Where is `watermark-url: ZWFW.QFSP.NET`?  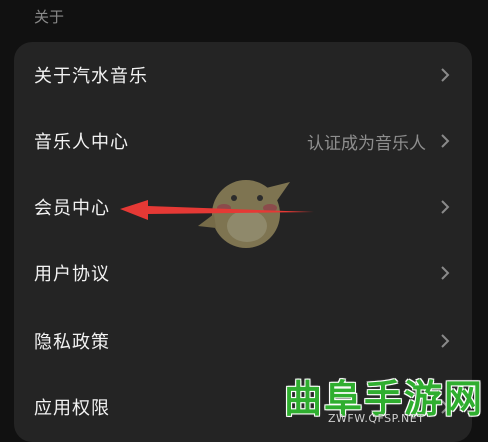
watermark-url: ZWFW.QFSP.NET is located at coordinates (376, 418).